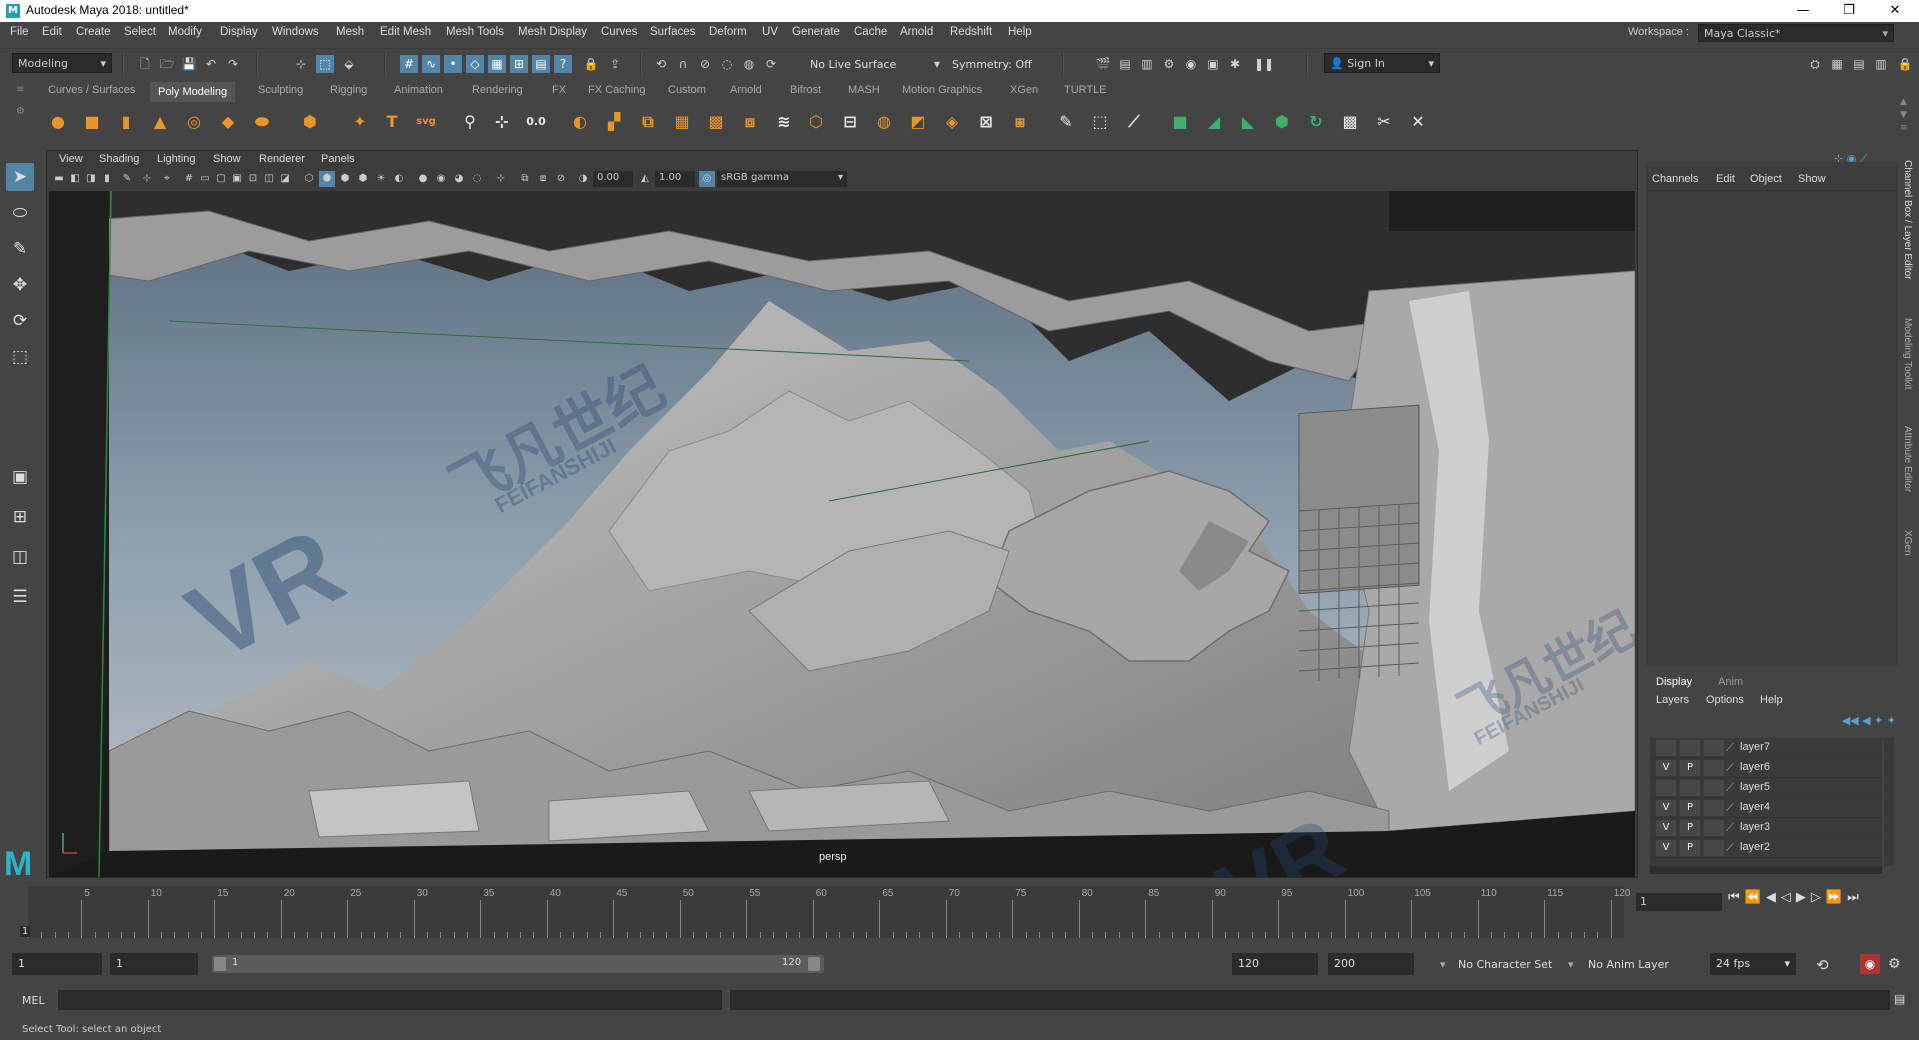  What do you see at coordinates (518, 964) in the screenshot?
I see `range-slider: 1 120` at bounding box center [518, 964].